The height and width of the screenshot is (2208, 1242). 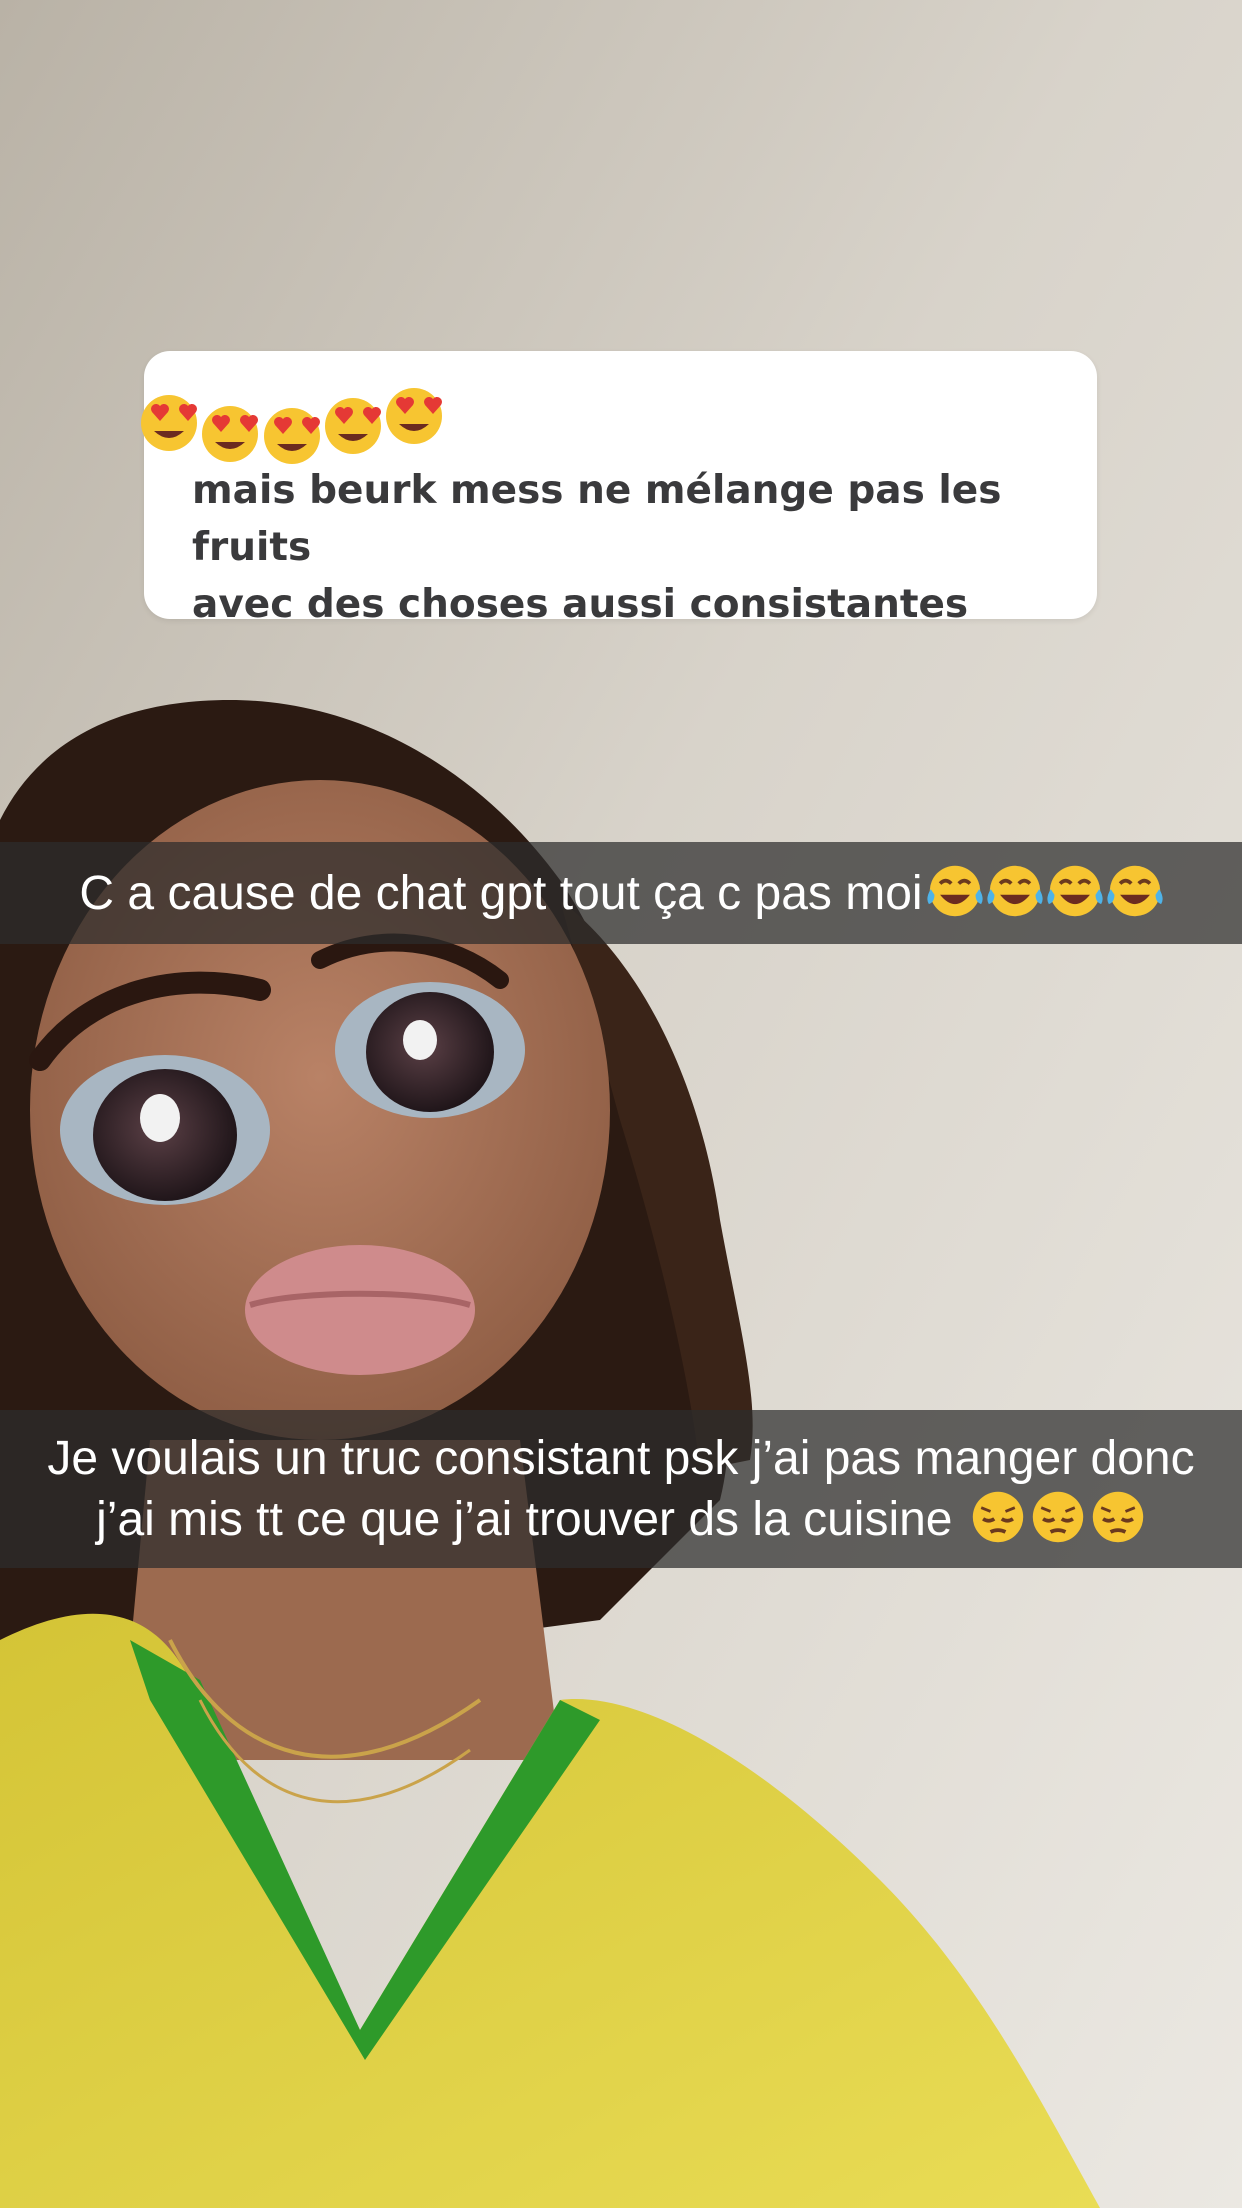 What do you see at coordinates (501, 893) in the screenshot?
I see `caption-1-text: C a cause de chat gpt tout ça c pas moi` at bounding box center [501, 893].